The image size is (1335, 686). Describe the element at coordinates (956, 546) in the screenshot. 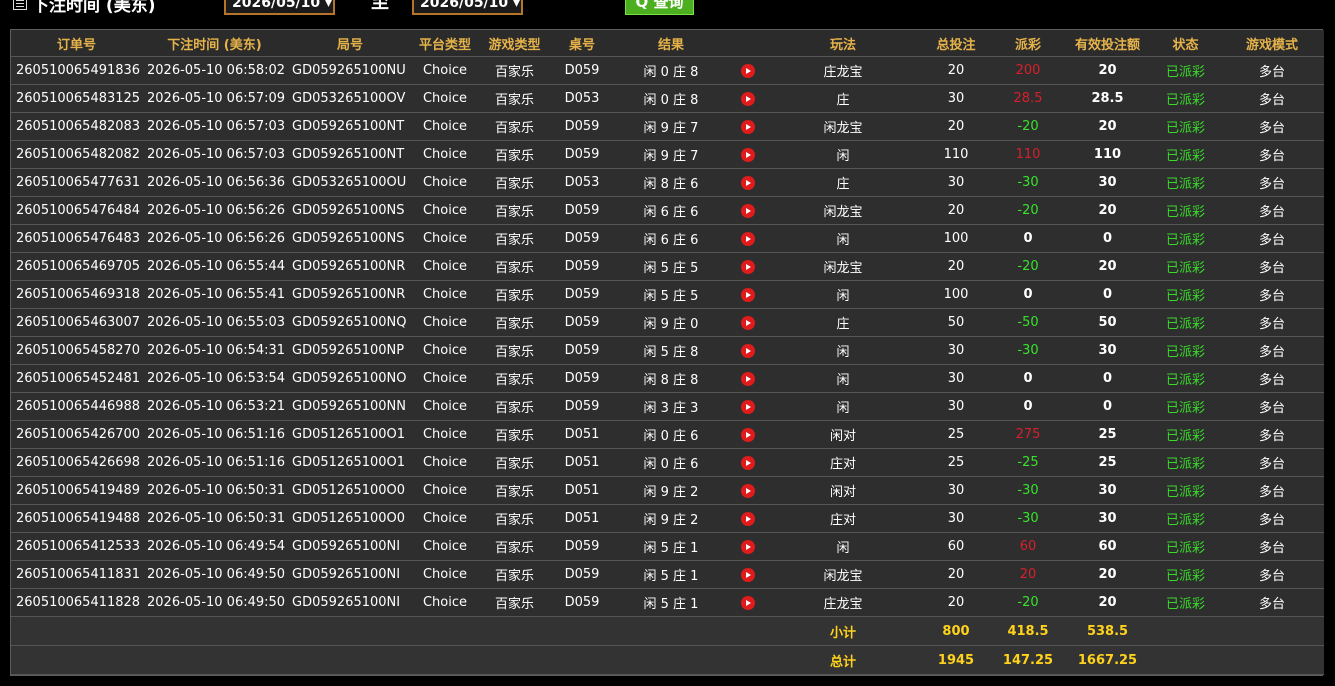

I see `cell-total-bet: 60` at that location.